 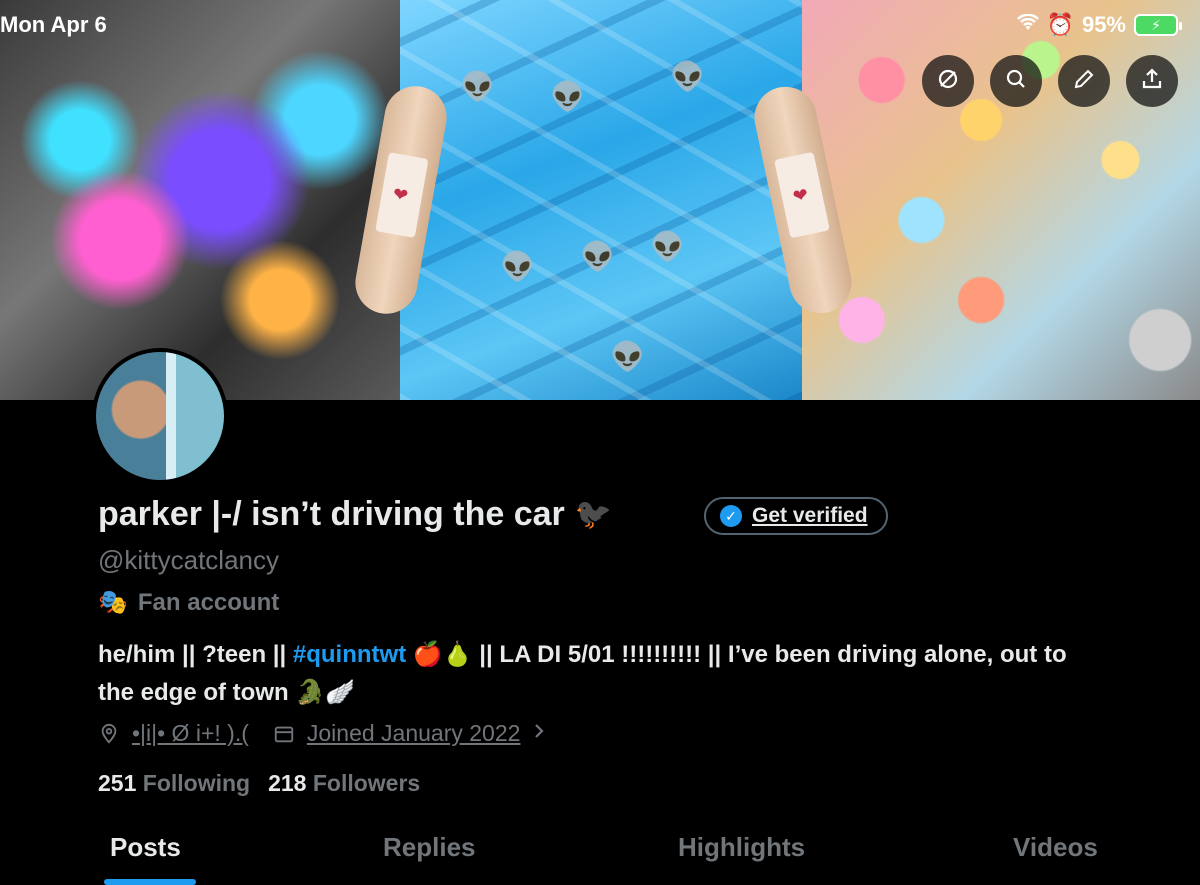 I want to click on get-verified-button: ✓ Get verified, so click(x=796, y=516).